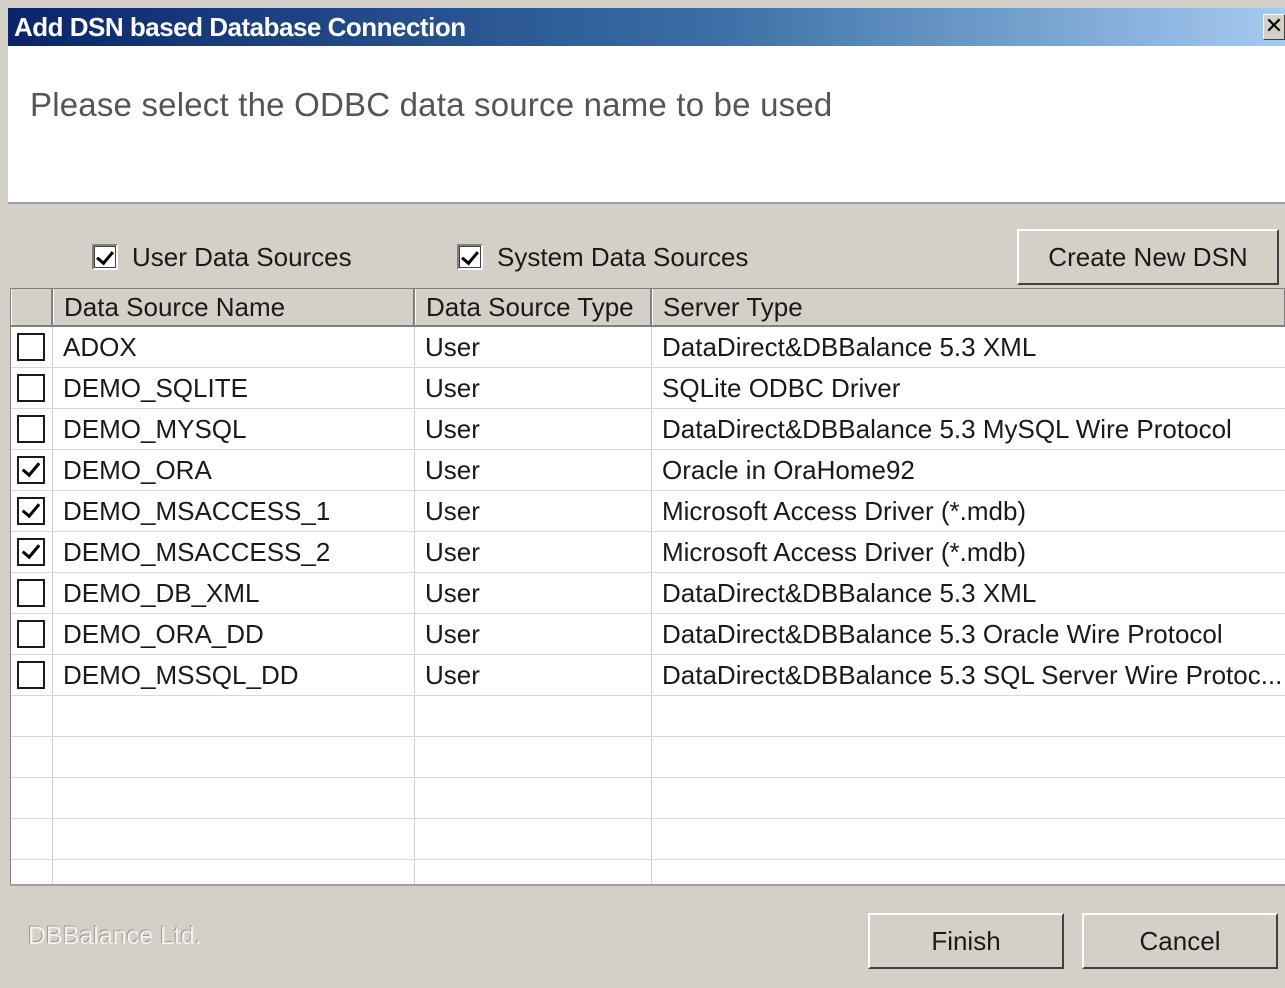 The width and height of the screenshot is (1285, 988). I want to click on system-data-sources-label: System Data Sources, so click(623, 256).